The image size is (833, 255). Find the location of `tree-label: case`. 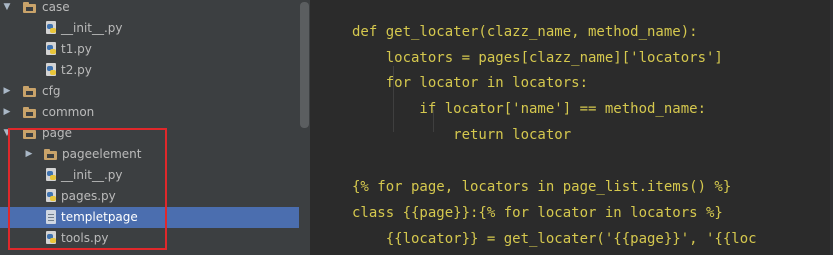

tree-label: case is located at coordinates (56, 7).